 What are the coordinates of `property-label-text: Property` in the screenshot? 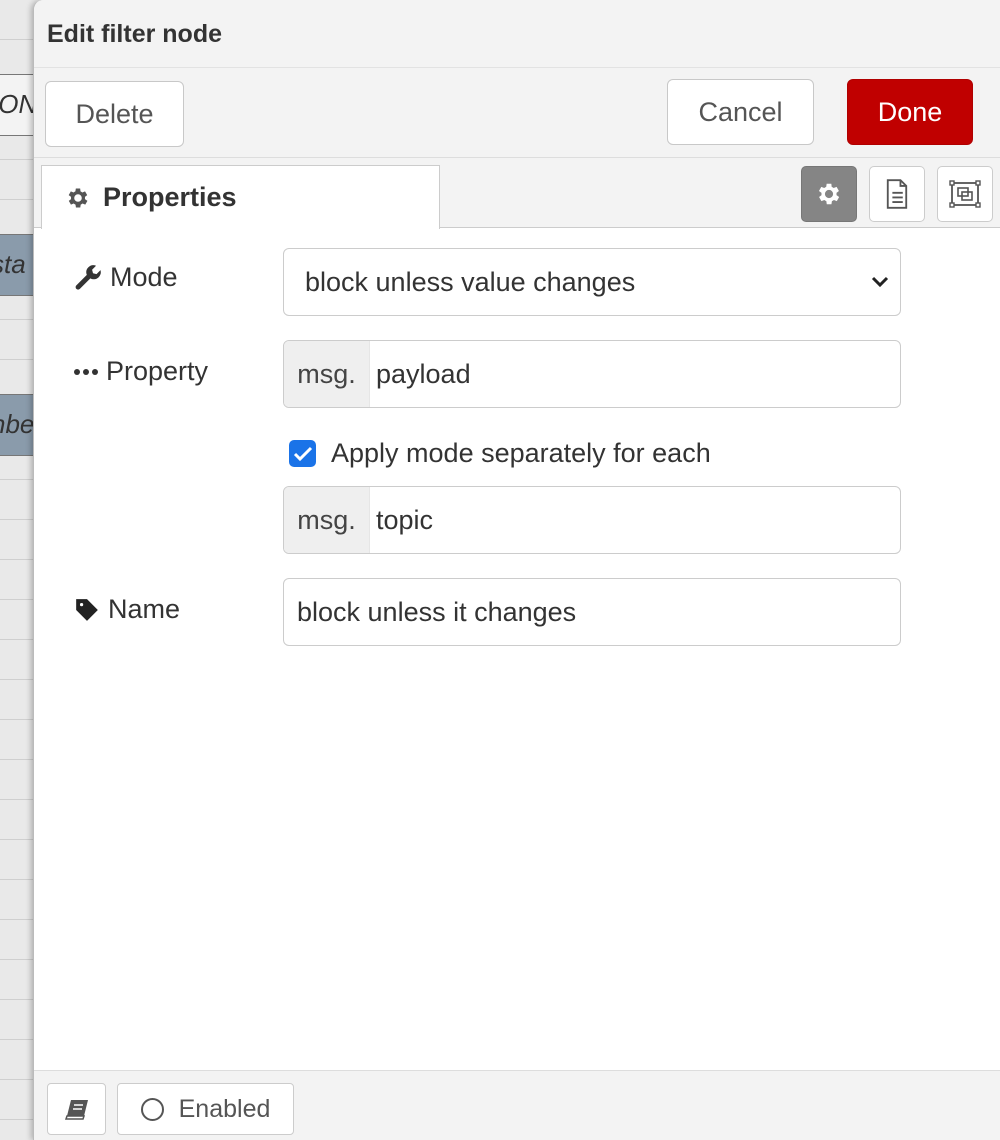 It's located at (157, 371).